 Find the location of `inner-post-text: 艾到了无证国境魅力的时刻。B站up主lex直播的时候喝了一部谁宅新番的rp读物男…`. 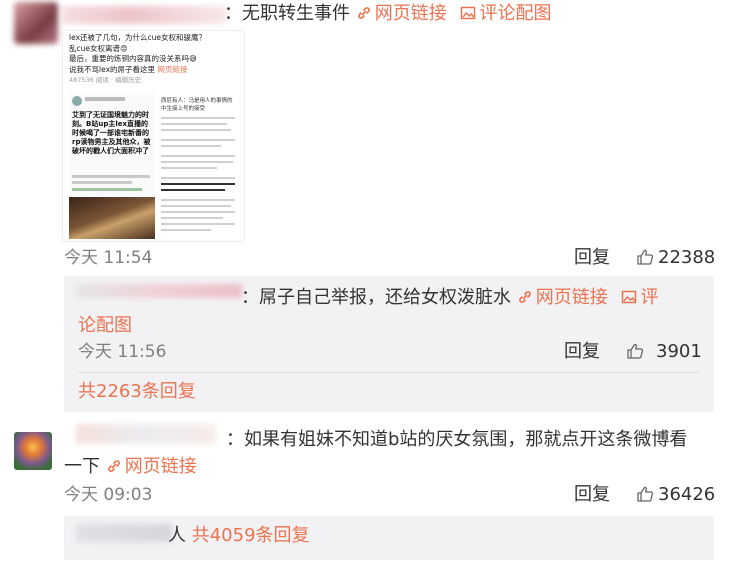

inner-post-text: 艾到了无证国境魅力的时刻。B站up主lex直播的时候喝了一部谁宅新番的rp读物男… is located at coordinates (111, 133).